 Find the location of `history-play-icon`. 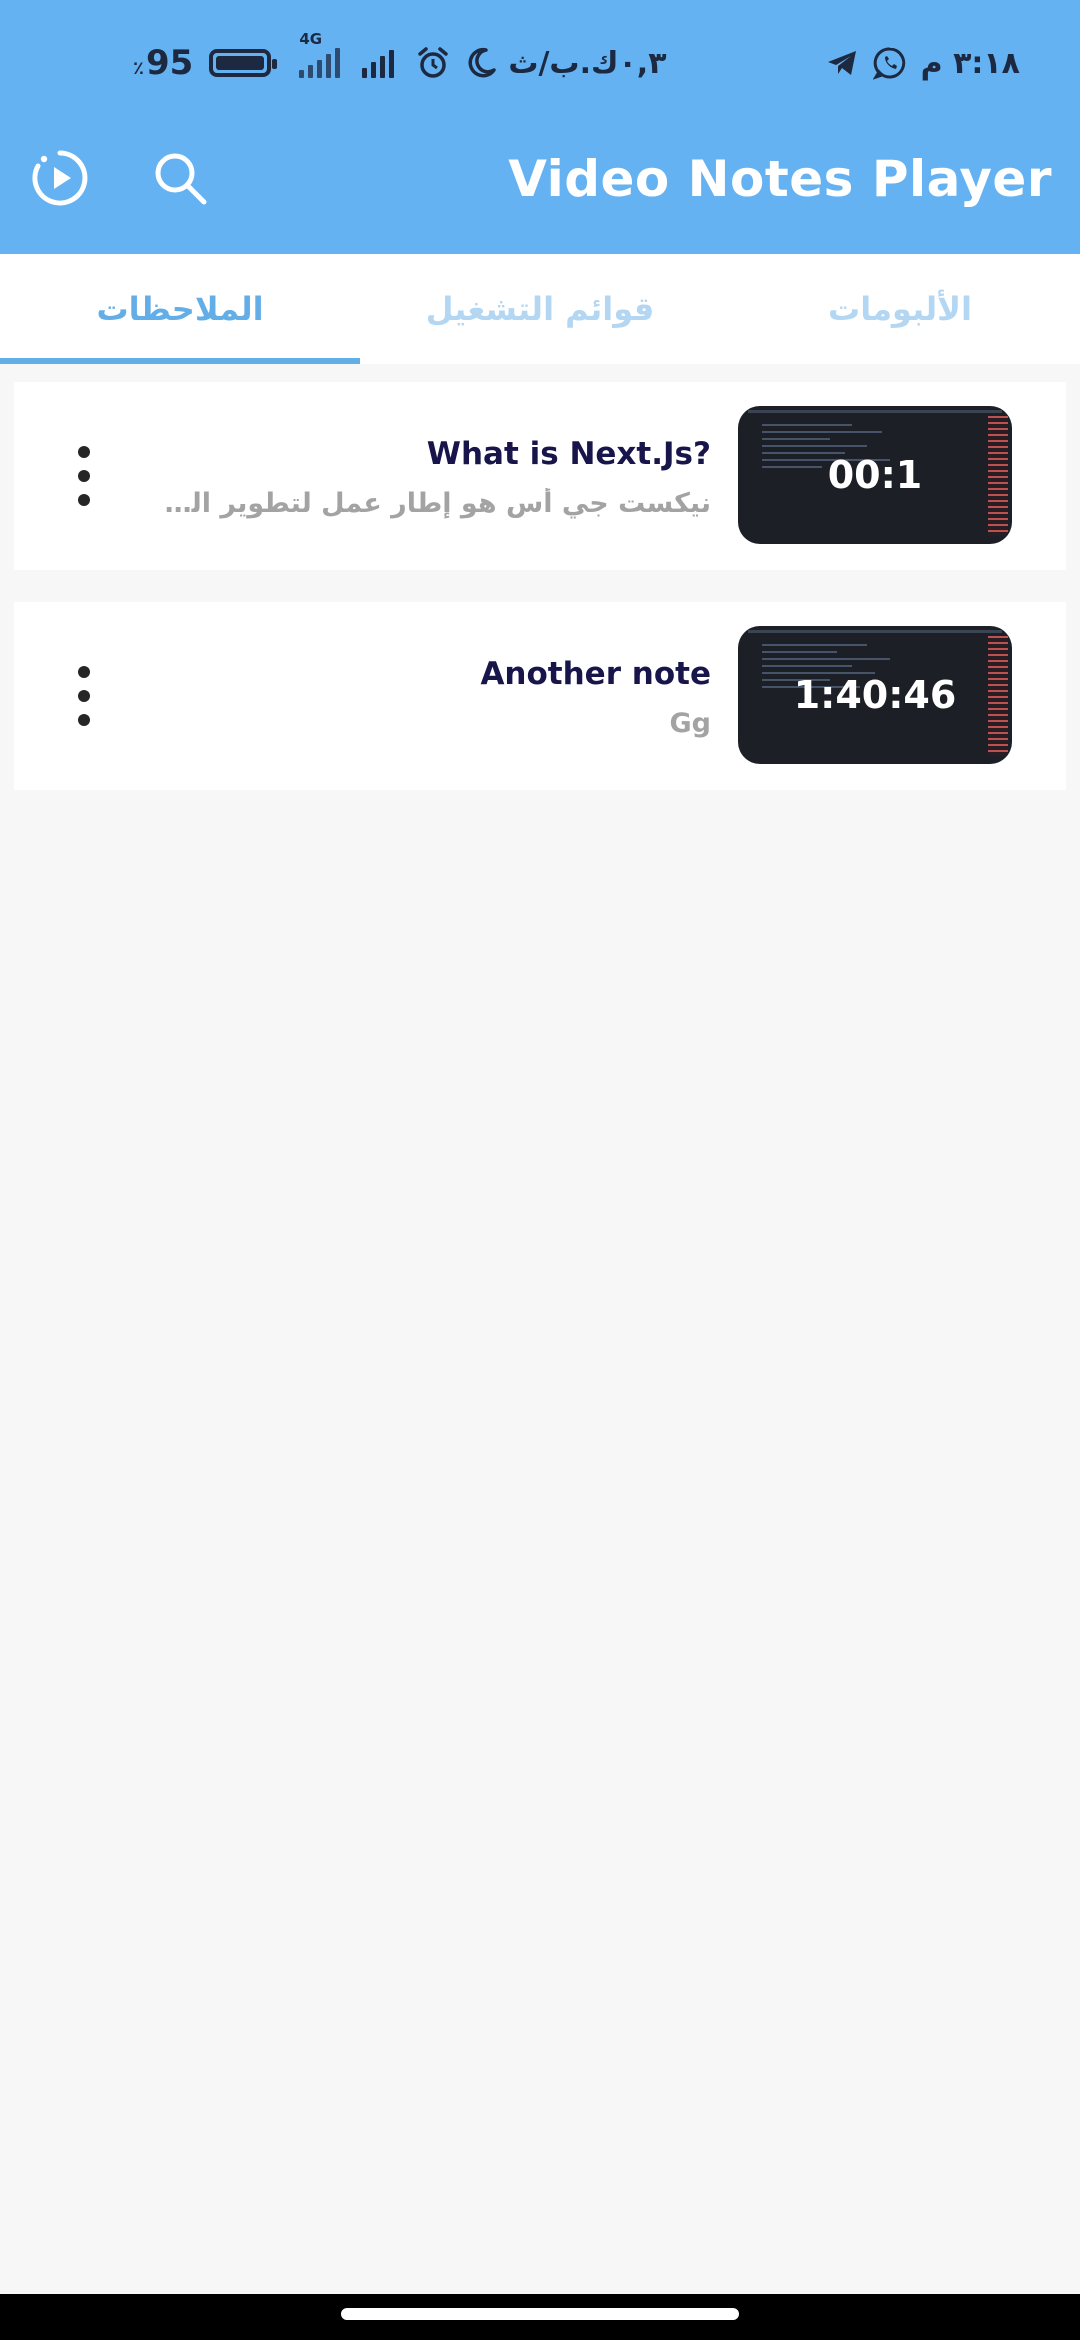

history-play-icon is located at coordinates (60, 178).